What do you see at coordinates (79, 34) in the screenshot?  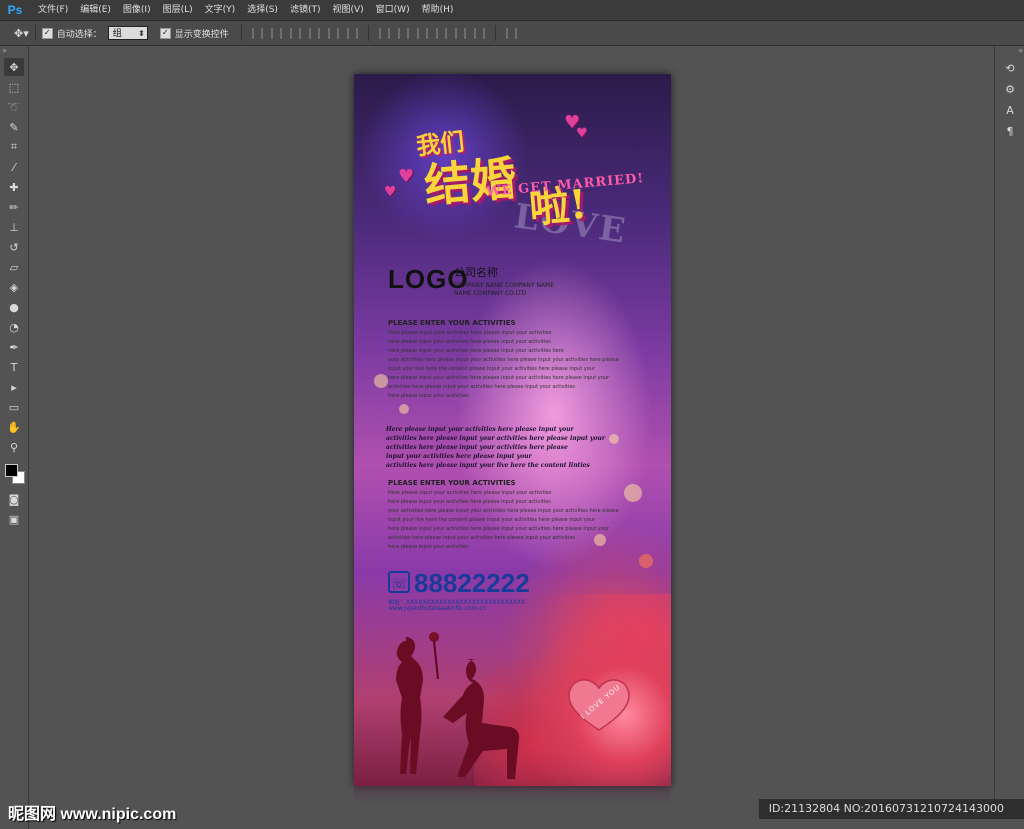 I see `auto-select-label: 自动选择：` at bounding box center [79, 34].